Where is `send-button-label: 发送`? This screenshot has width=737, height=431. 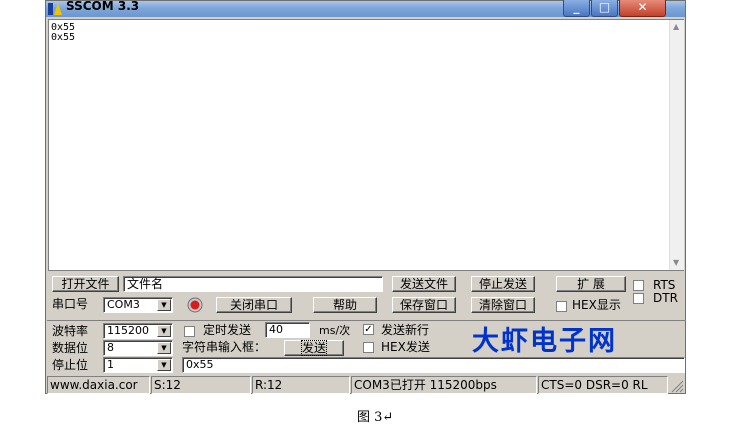
send-button-label: 发送 is located at coordinates (314, 348).